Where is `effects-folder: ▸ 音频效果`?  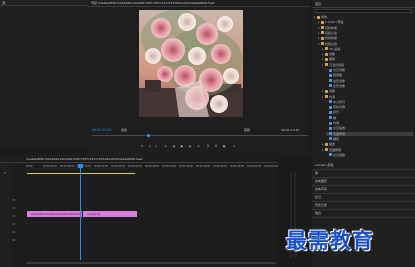
effects-folder: ▸ 音频效果 is located at coordinates (327, 28).